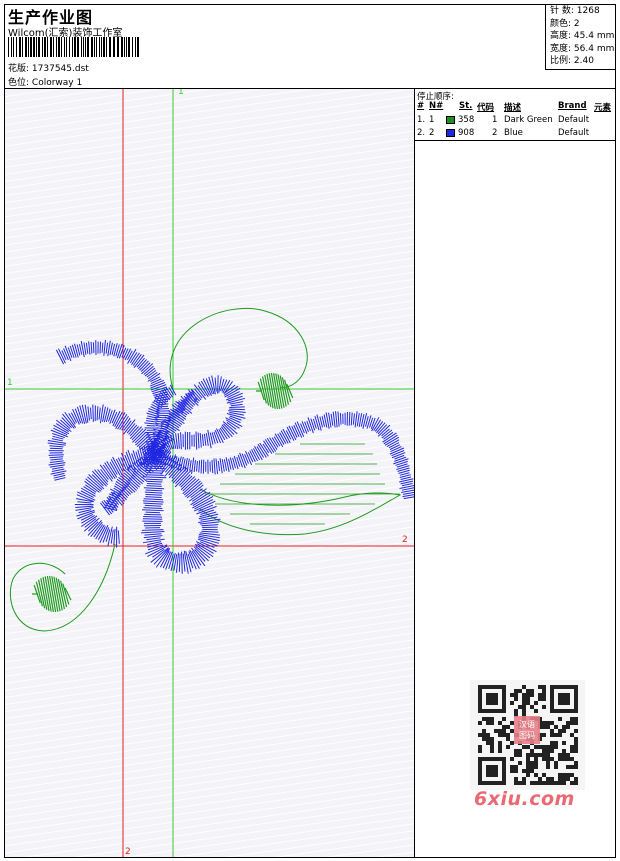  Describe the element at coordinates (57, 83) in the screenshot. I see `colorway-value: Colorway 1` at that location.